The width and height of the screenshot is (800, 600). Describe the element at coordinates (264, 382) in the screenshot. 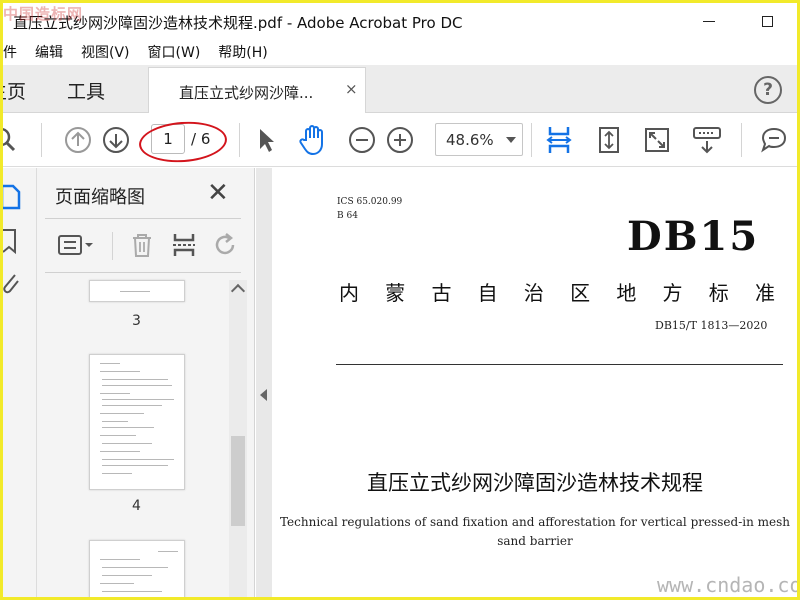

I see `panel-collapse-handle` at that location.